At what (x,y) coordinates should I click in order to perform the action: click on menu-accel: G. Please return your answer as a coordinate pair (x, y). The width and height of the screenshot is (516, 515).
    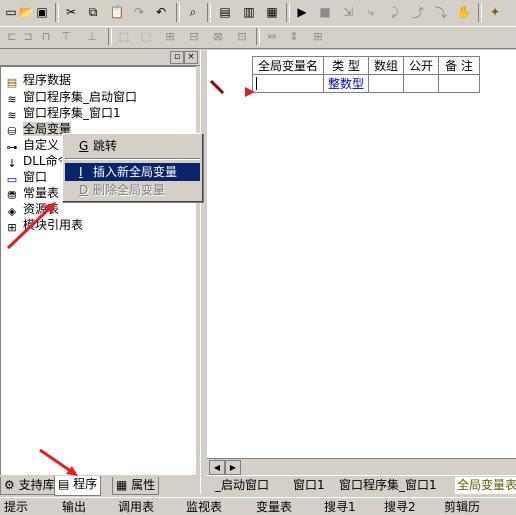
    Looking at the image, I should click on (84, 146).